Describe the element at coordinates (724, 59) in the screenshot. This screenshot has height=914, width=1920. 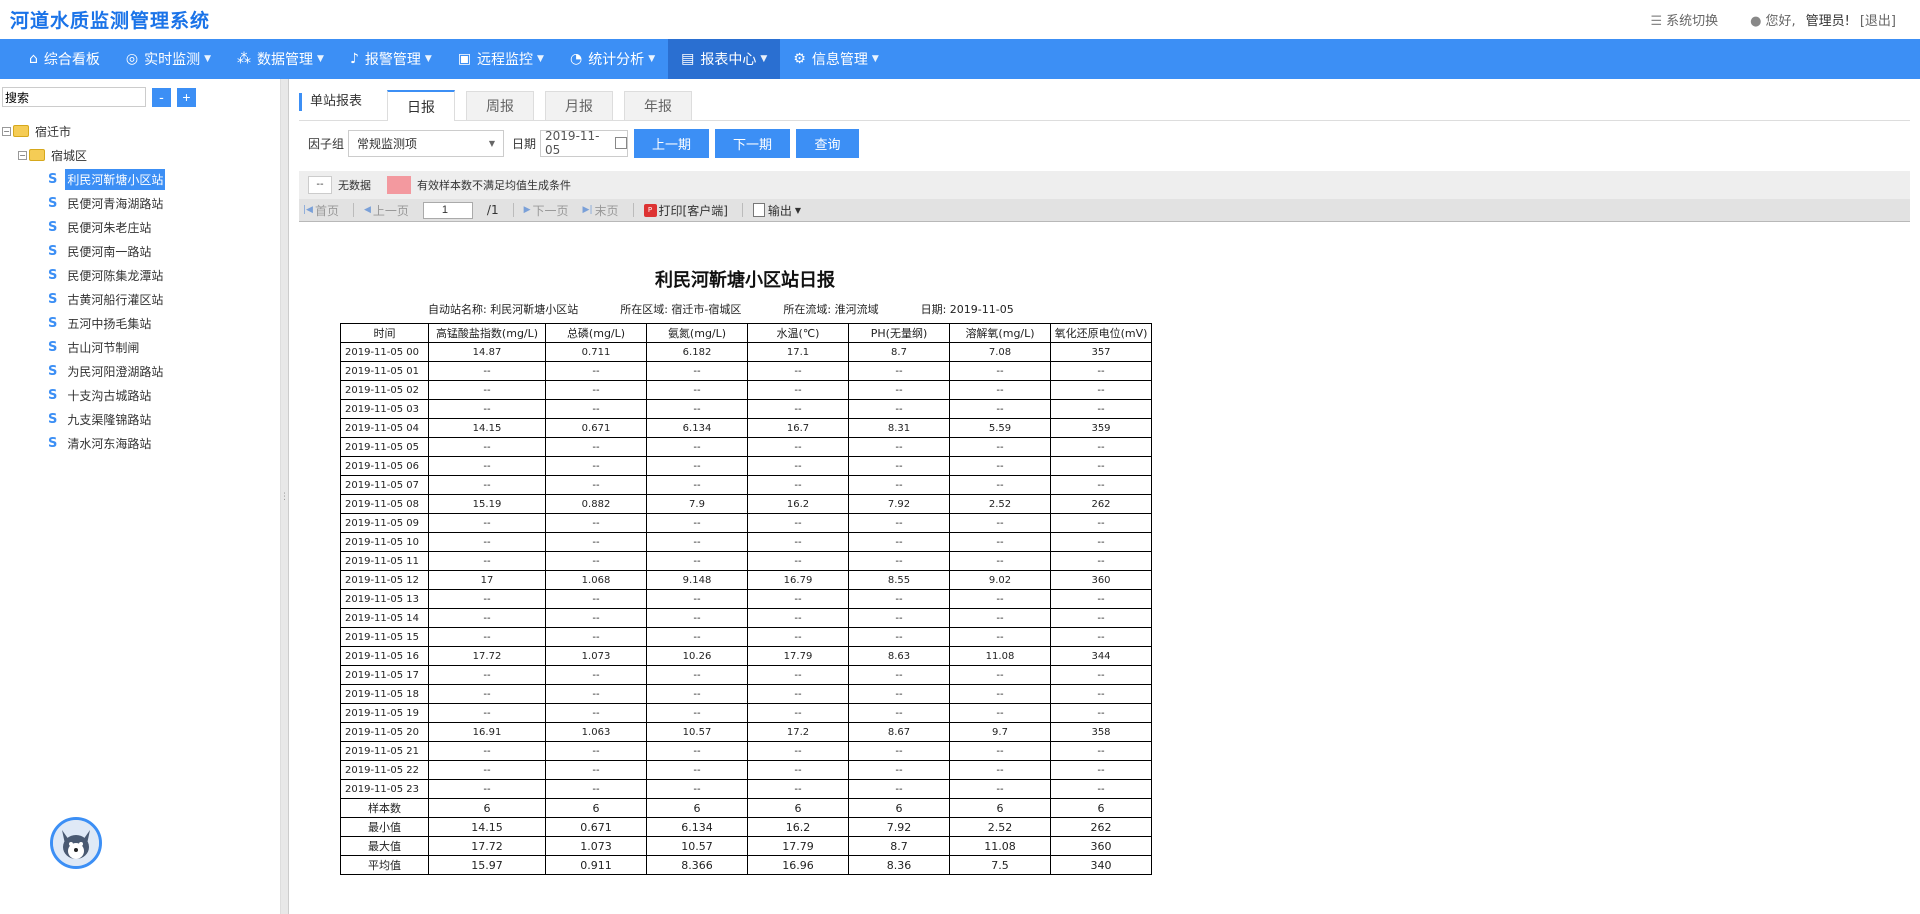
I see `nav-item-6: ▤ 报表中心 ▼` at that location.